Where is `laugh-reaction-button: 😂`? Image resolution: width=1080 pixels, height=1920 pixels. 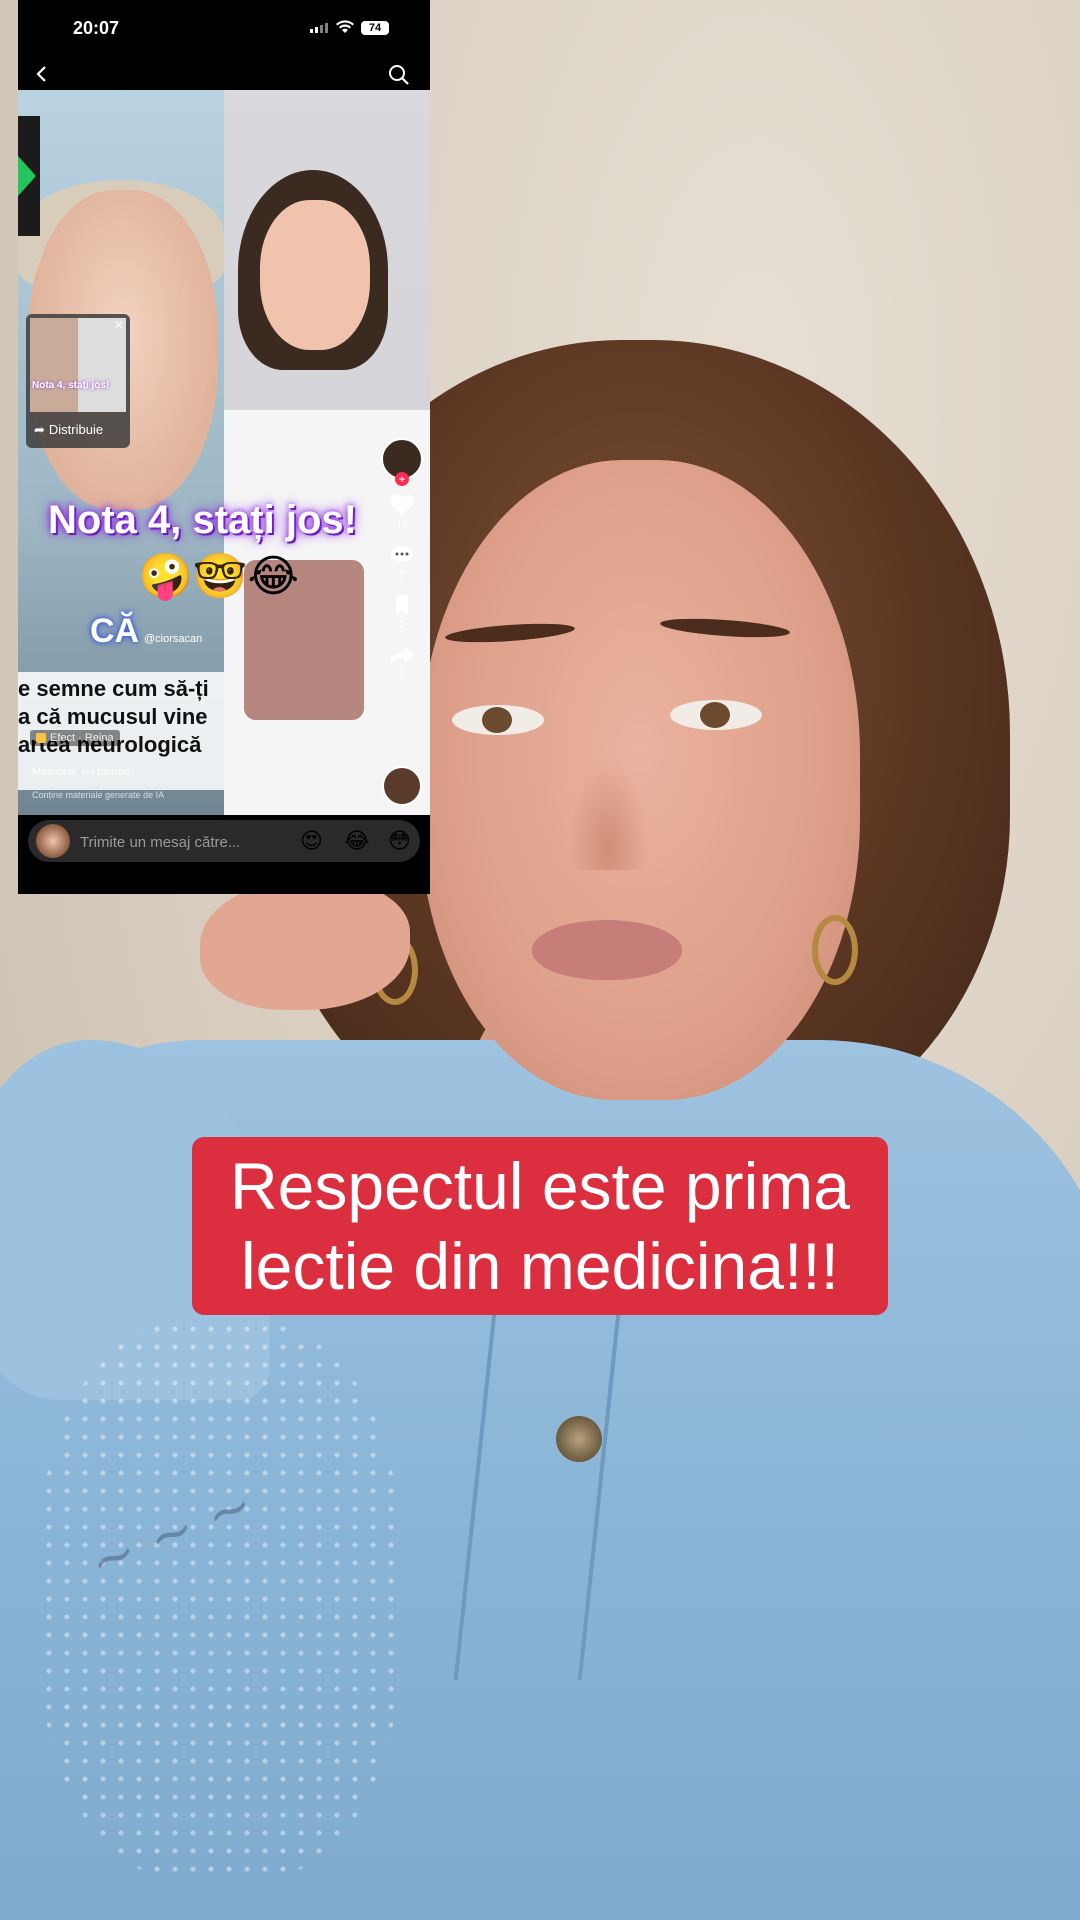 laugh-reaction-button: 😂 is located at coordinates (357, 841).